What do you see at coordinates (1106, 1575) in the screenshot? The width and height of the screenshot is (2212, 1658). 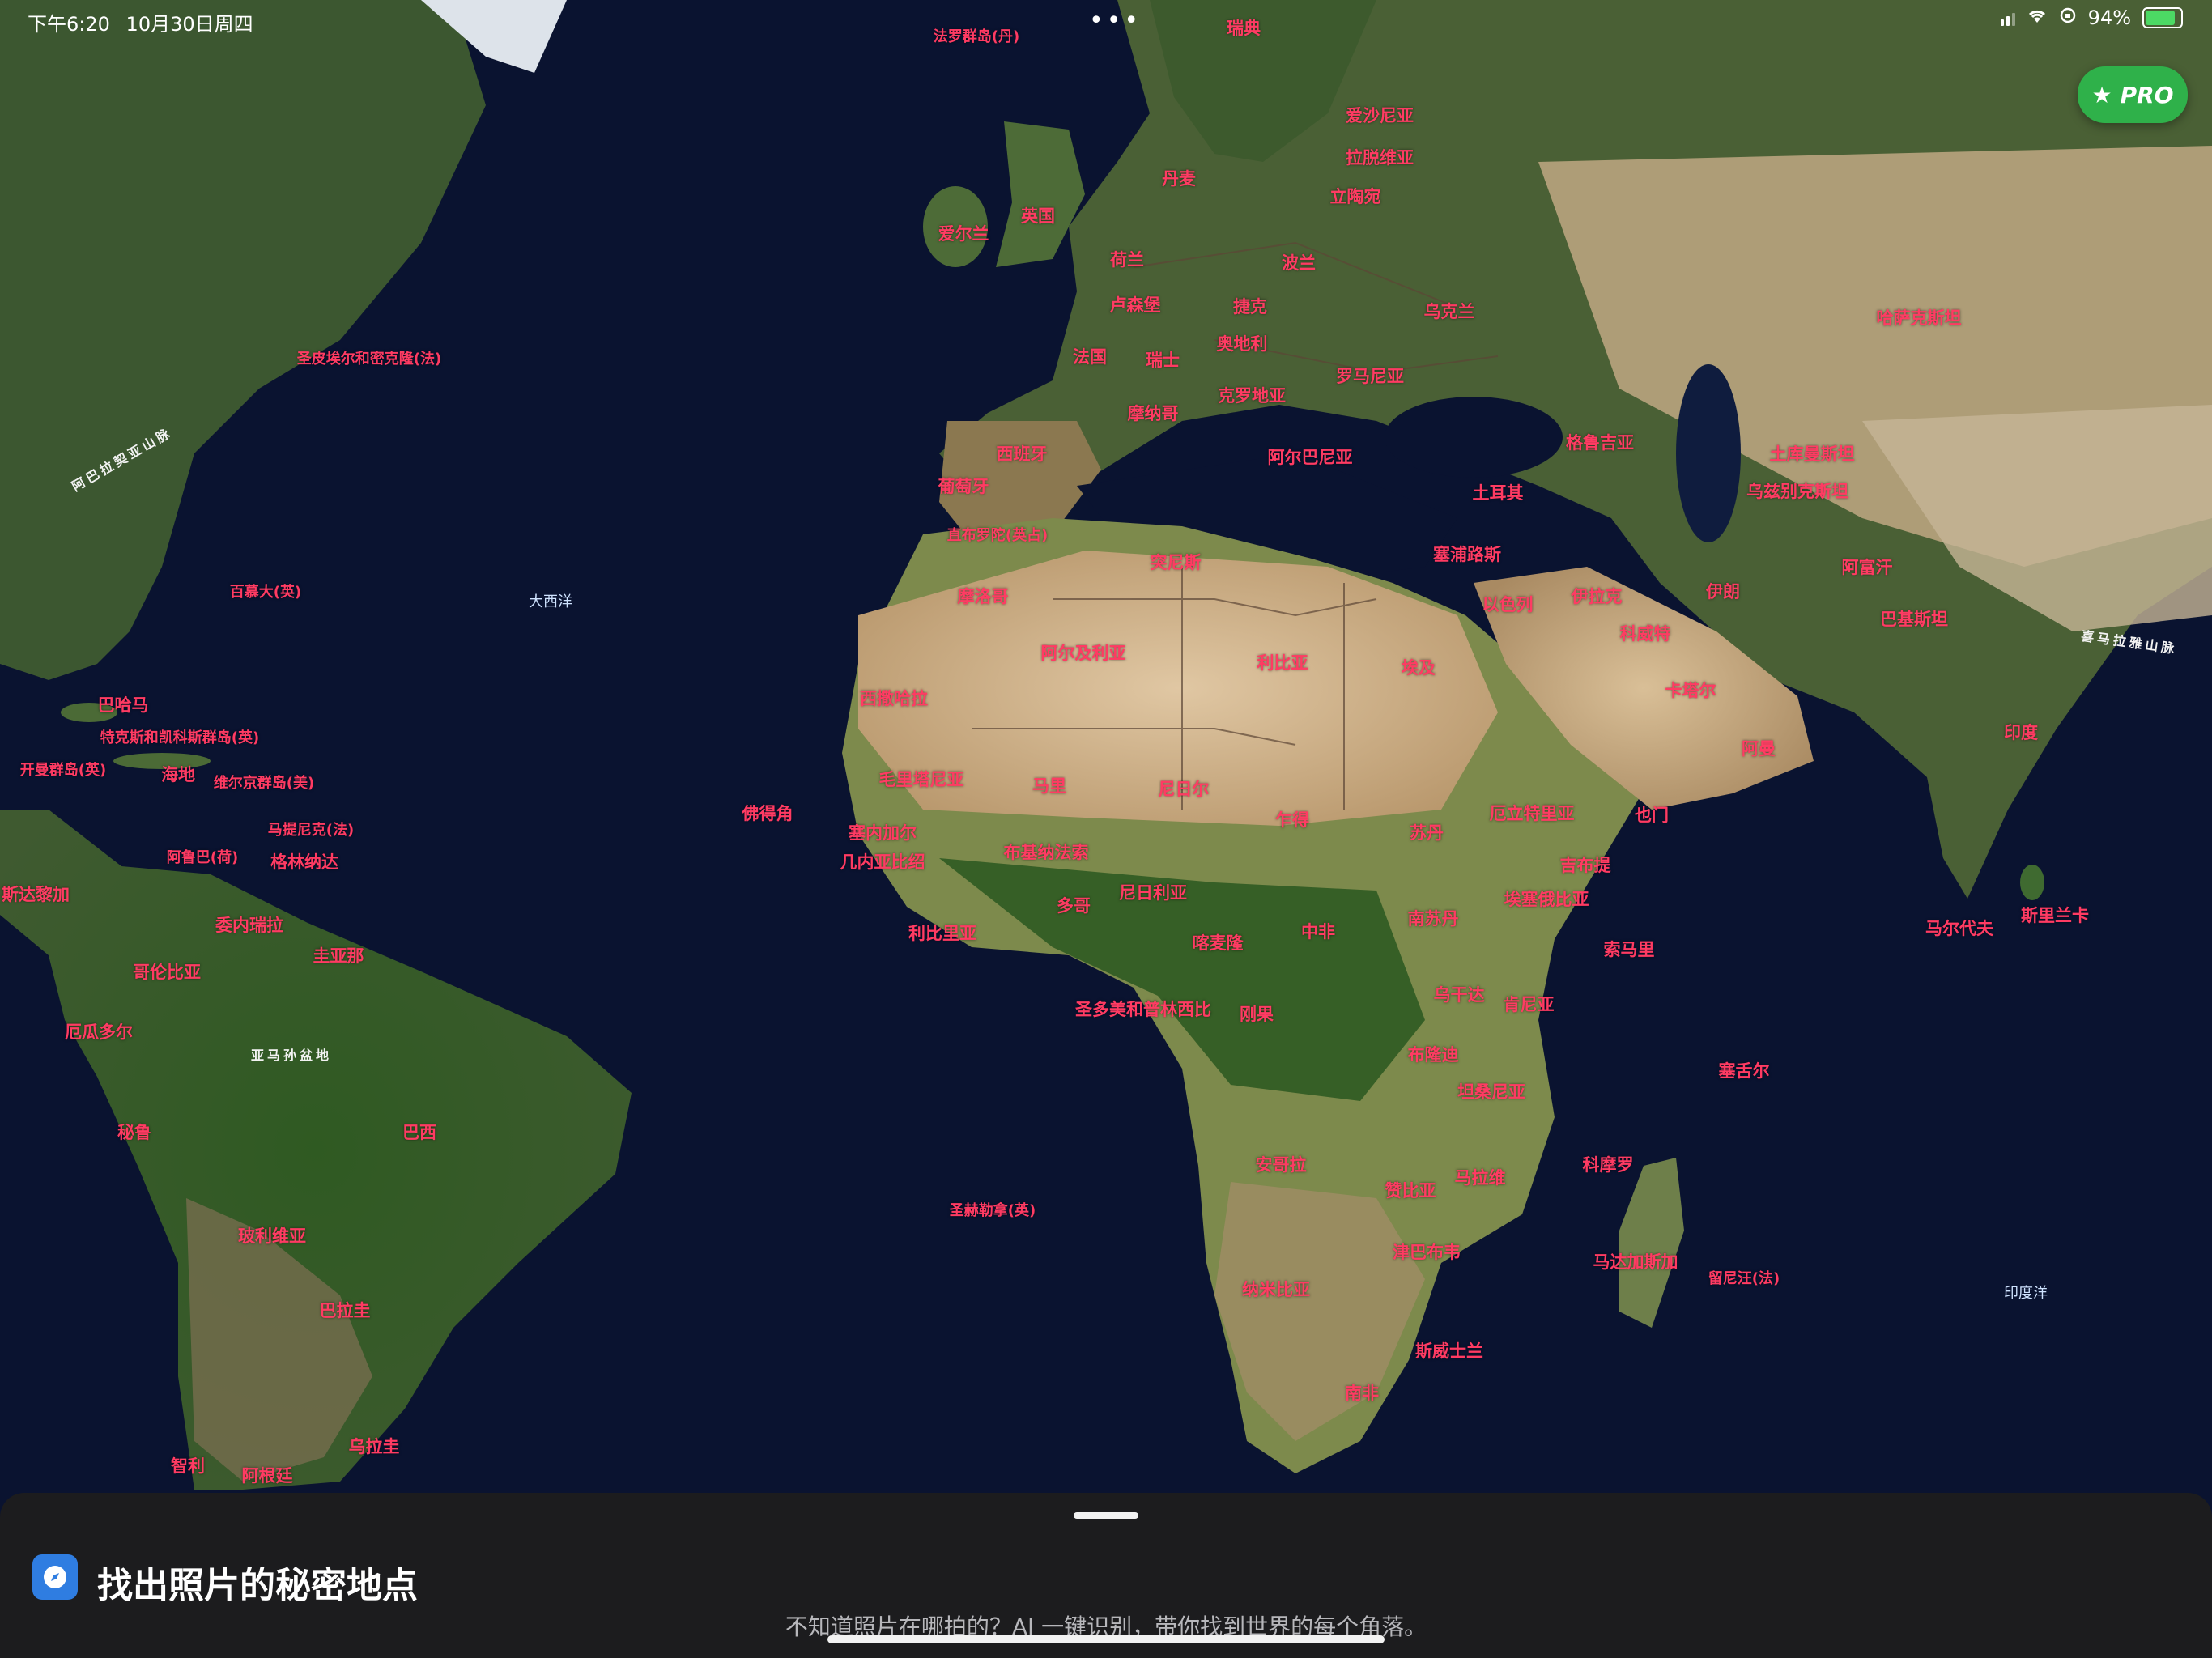 I see `bottom-sheet: 找出照片的秘密地点 不知道照片在哪拍的？AI 一键识别，带你找到世界的每个角落。` at bounding box center [1106, 1575].